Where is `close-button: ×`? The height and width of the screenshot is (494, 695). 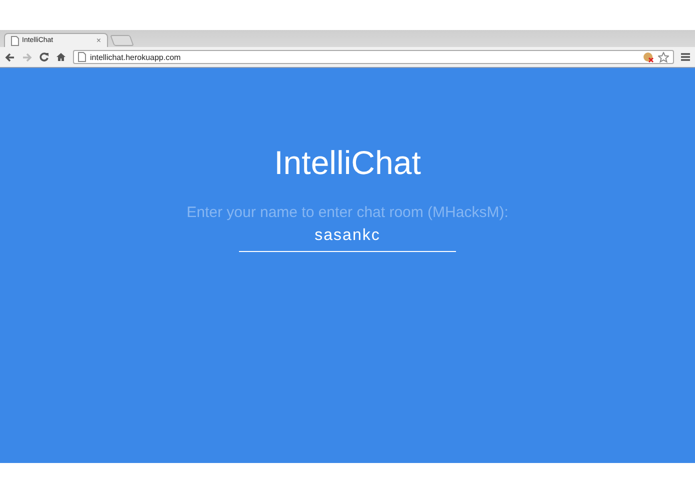
close-button: × is located at coordinates (98, 40).